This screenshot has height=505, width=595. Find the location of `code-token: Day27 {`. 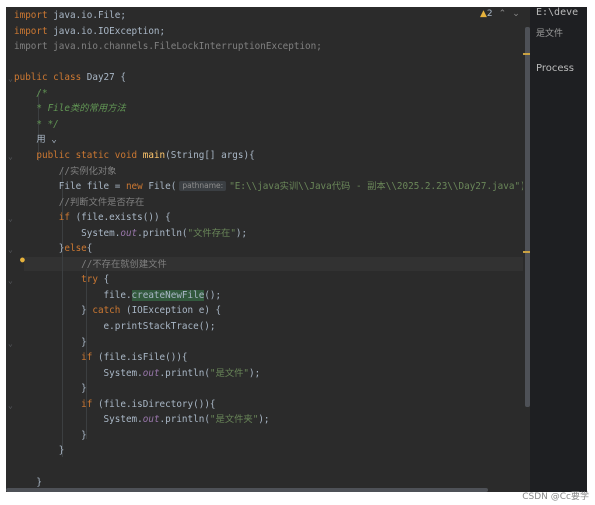

code-token: Day27 { is located at coordinates (106, 78).